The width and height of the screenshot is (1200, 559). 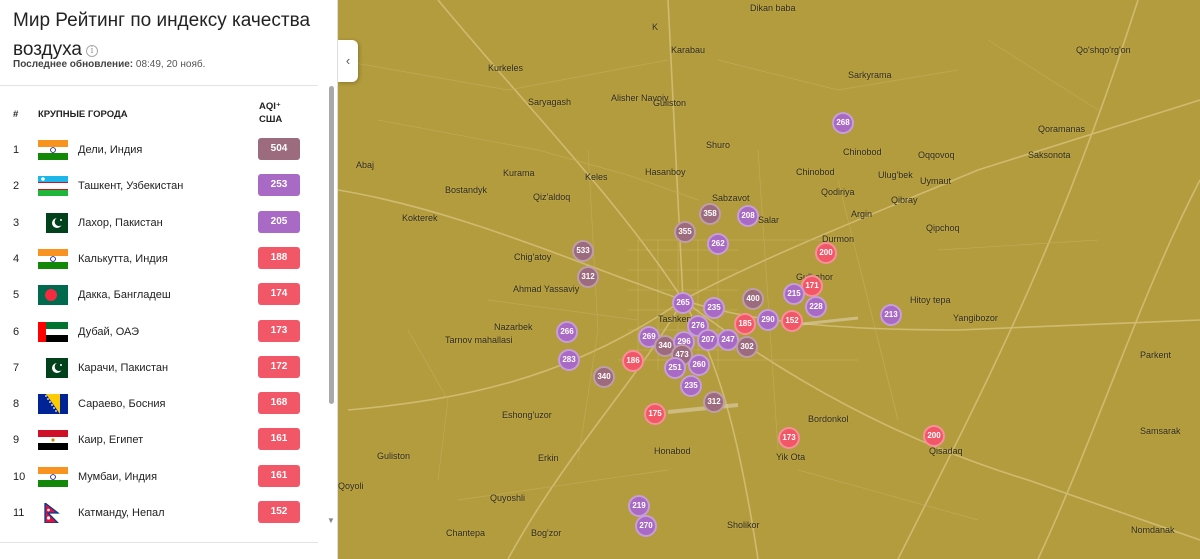 What do you see at coordinates (110, 150) in the screenshot?
I see `row-city: Дели, Индия` at bounding box center [110, 150].